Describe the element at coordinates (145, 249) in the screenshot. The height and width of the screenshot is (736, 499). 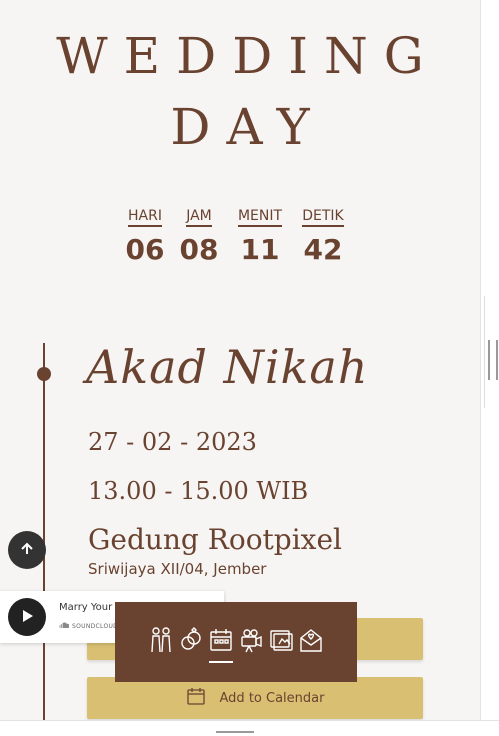
I see `countdown-value: 06` at that location.